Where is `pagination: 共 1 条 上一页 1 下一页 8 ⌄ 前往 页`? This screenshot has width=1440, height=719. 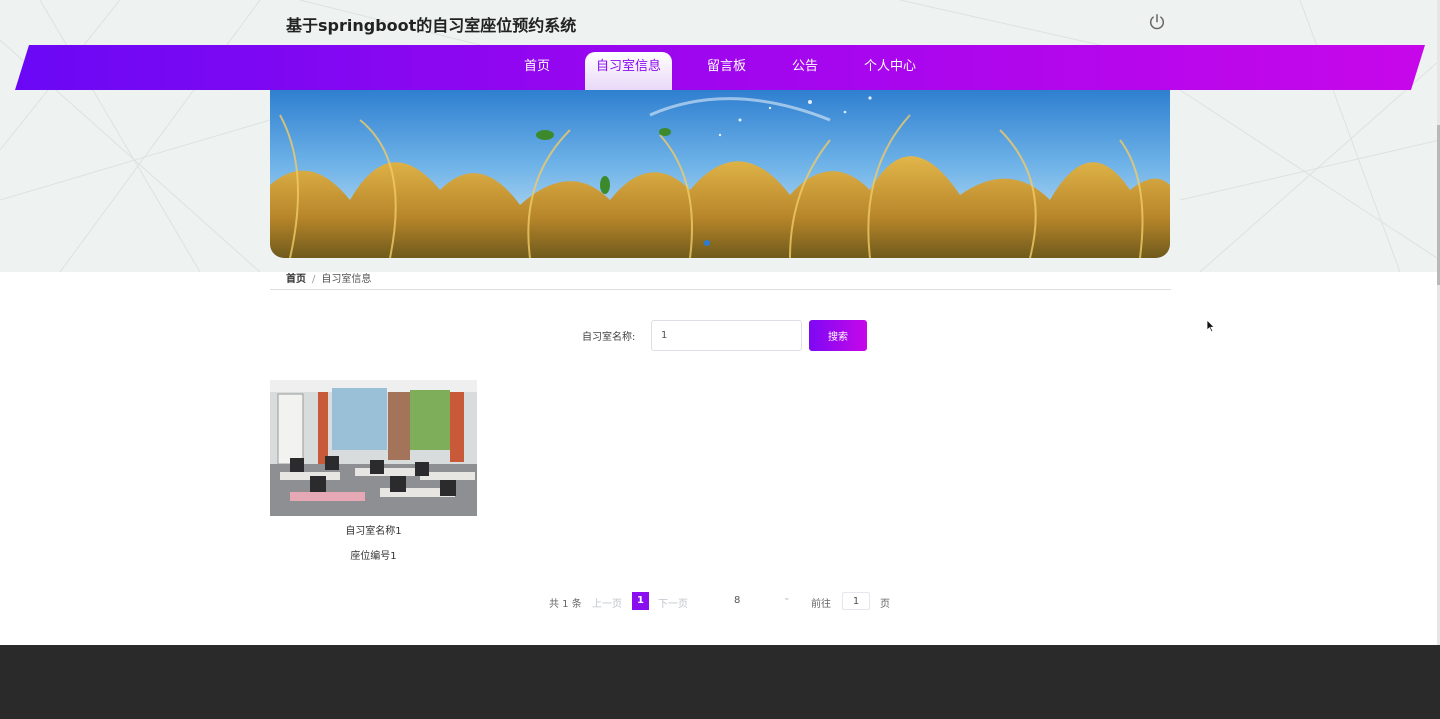 pagination: 共 1 条 上一页 1 下一页 8 ⌄ 前往 页 is located at coordinates (729, 602).